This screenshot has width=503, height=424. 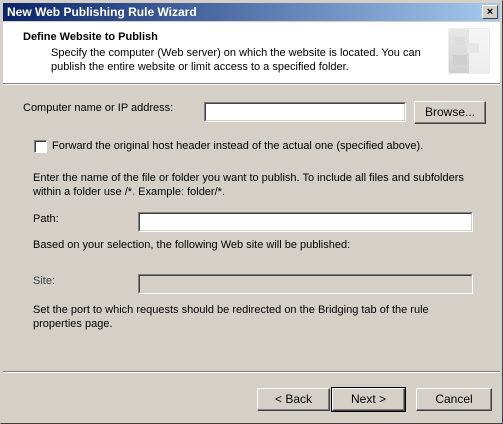 I want to click on cancel-button: Cancel, so click(x=454, y=399).